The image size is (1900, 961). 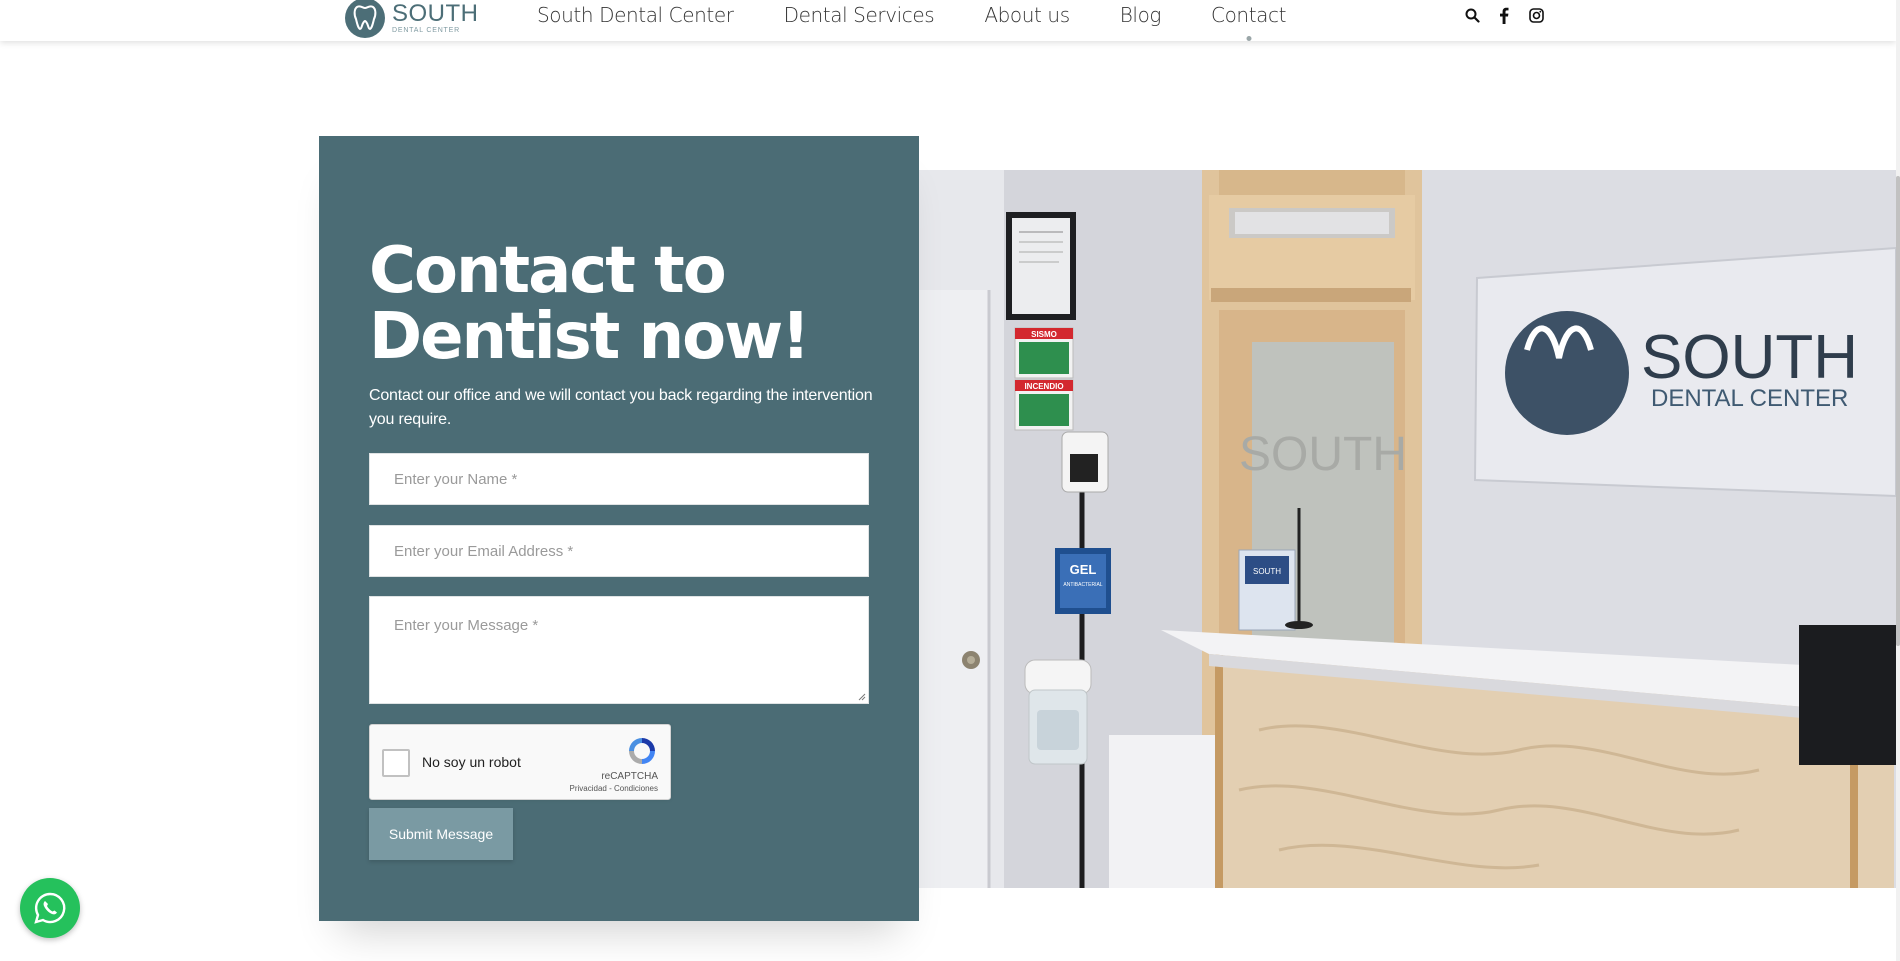 What do you see at coordinates (1267, 571) in the screenshot?
I see `brochure-text: SOUTH` at bounding box center [1267, 571].